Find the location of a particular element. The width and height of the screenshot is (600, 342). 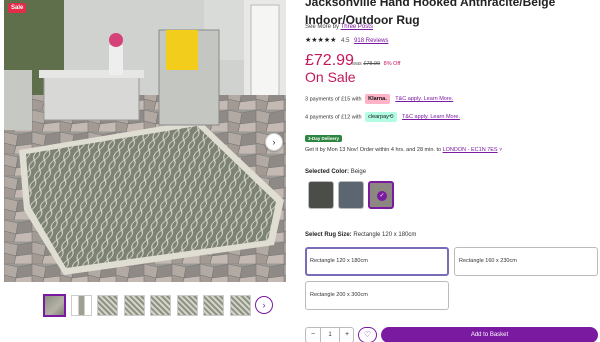

selected-color-label: Selected Color: Beige is located at coordinates (335, 172).